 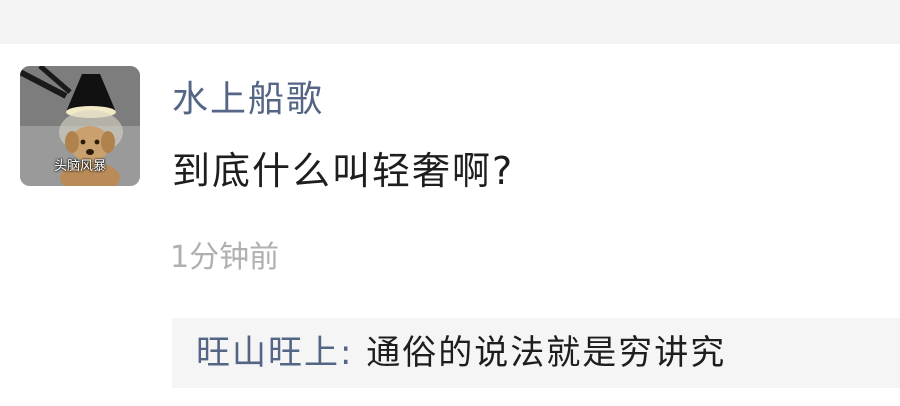 What do you see at coordinates (225, 257) in the screenshot?
I see `post-timestamp: 1分钟前` at bounding box center [225, 257].